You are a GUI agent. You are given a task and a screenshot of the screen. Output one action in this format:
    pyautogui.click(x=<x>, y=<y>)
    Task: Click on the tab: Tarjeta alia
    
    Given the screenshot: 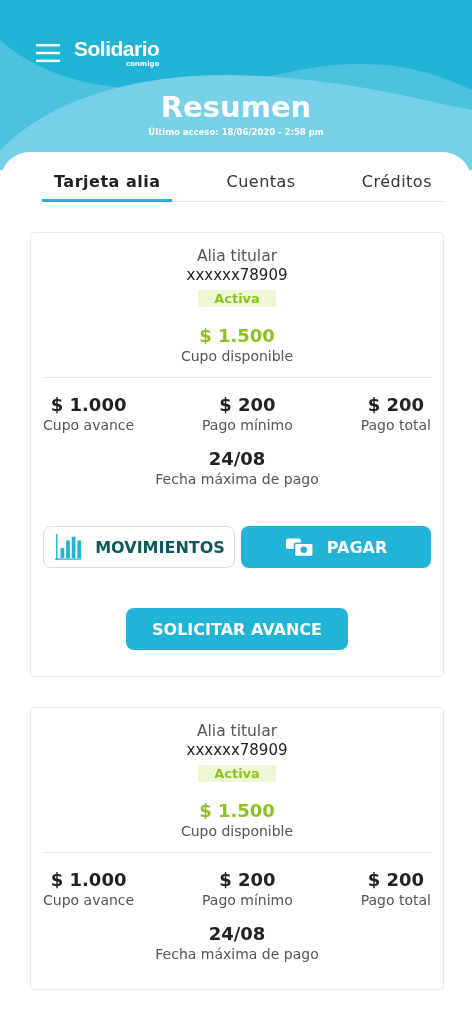 What is the action you would take?
    pyautogui.click(x=107, y=187)
    